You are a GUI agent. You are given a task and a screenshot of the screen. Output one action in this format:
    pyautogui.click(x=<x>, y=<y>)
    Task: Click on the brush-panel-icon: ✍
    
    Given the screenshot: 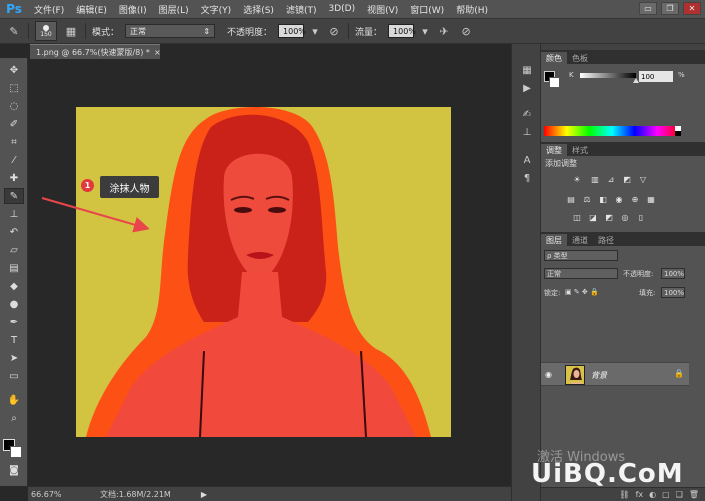 What is the action you would take?
    pyautogui.click(x=527, y=114)
    